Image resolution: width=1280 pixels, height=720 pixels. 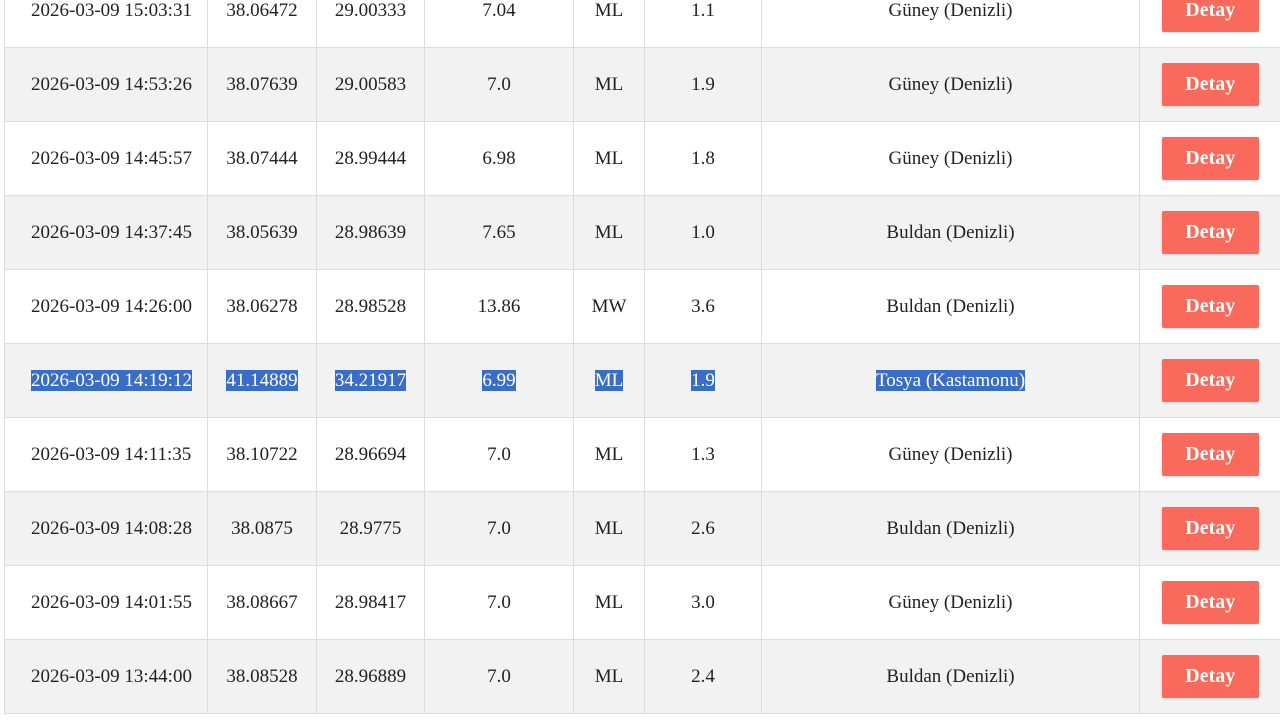 What do you see at coordinates (609, 306) in the screenshot?
I see `magnitude-type-cell: MW` at bounding box center [609, 306].